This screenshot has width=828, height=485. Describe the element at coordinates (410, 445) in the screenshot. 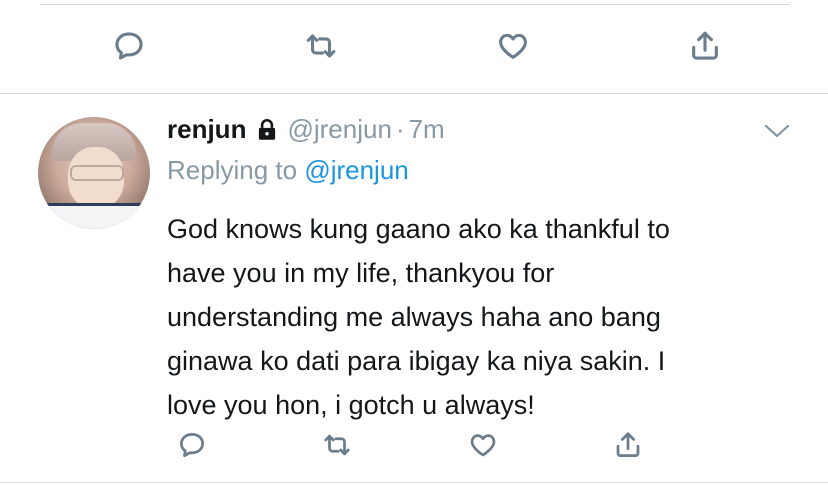

I see `tweet-action-bar` at that location.